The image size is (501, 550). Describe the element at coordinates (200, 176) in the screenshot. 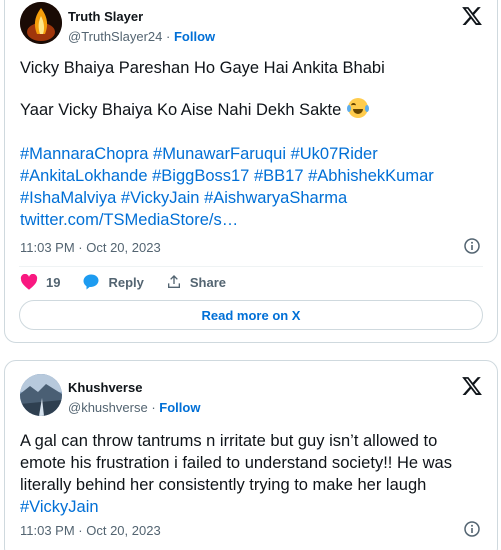

I see `hashtag-link: #BiggBoss17` at that location.